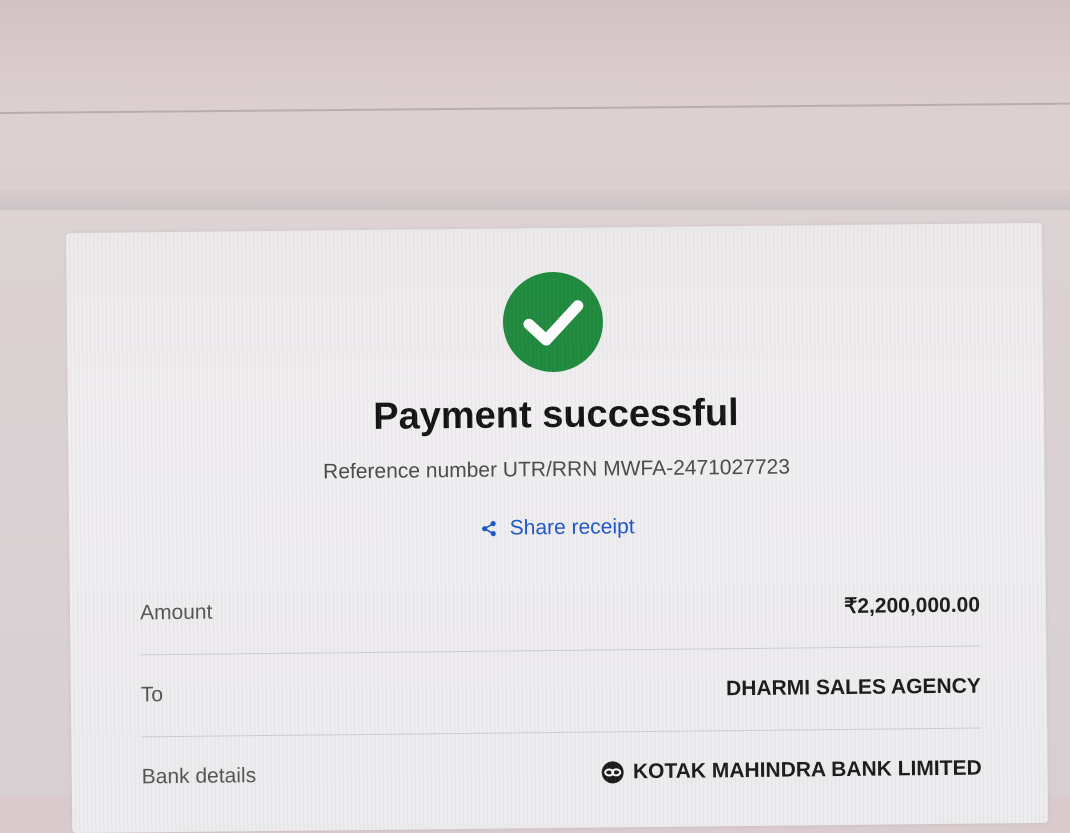  What do you see at coordinates (560, 609) in the screenshot?
I see `detail-row-amount: Amount ₹2,200,000.00` at bounding box center [560, 609].